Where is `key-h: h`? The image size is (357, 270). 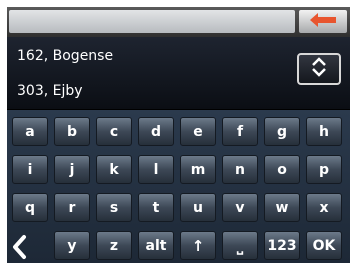
key-h: h is located at coordinates (324, 131).